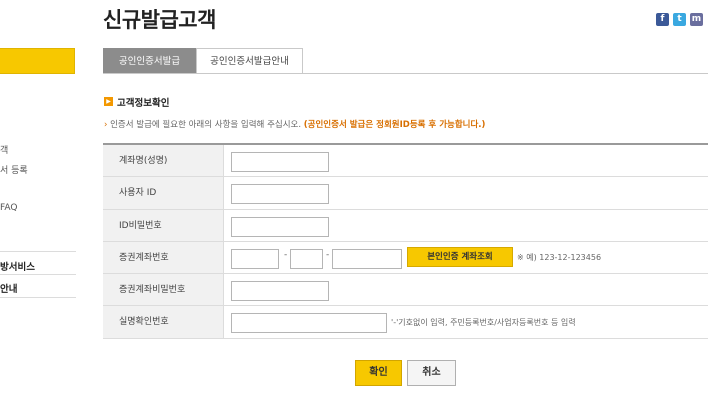 The width and height of the screenshot is (720, 396). Describe the element at coordinates (405, 73) in the screenshot. I see `tab-divider` at that location.